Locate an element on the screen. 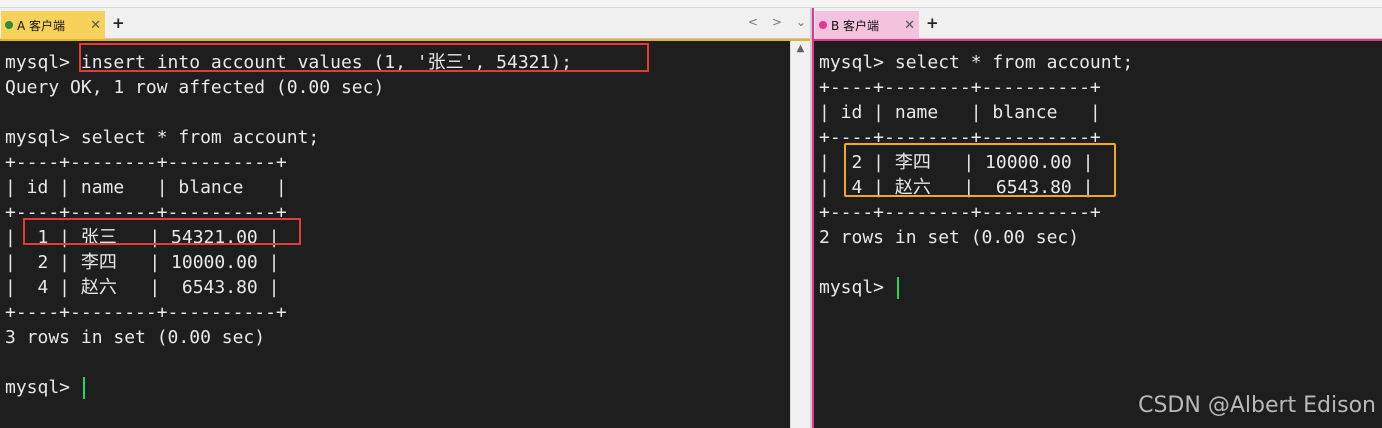 The width and height of the screenshot is (1382, 428). tab-label: A 客户端 is located at coordinates (41, 25).